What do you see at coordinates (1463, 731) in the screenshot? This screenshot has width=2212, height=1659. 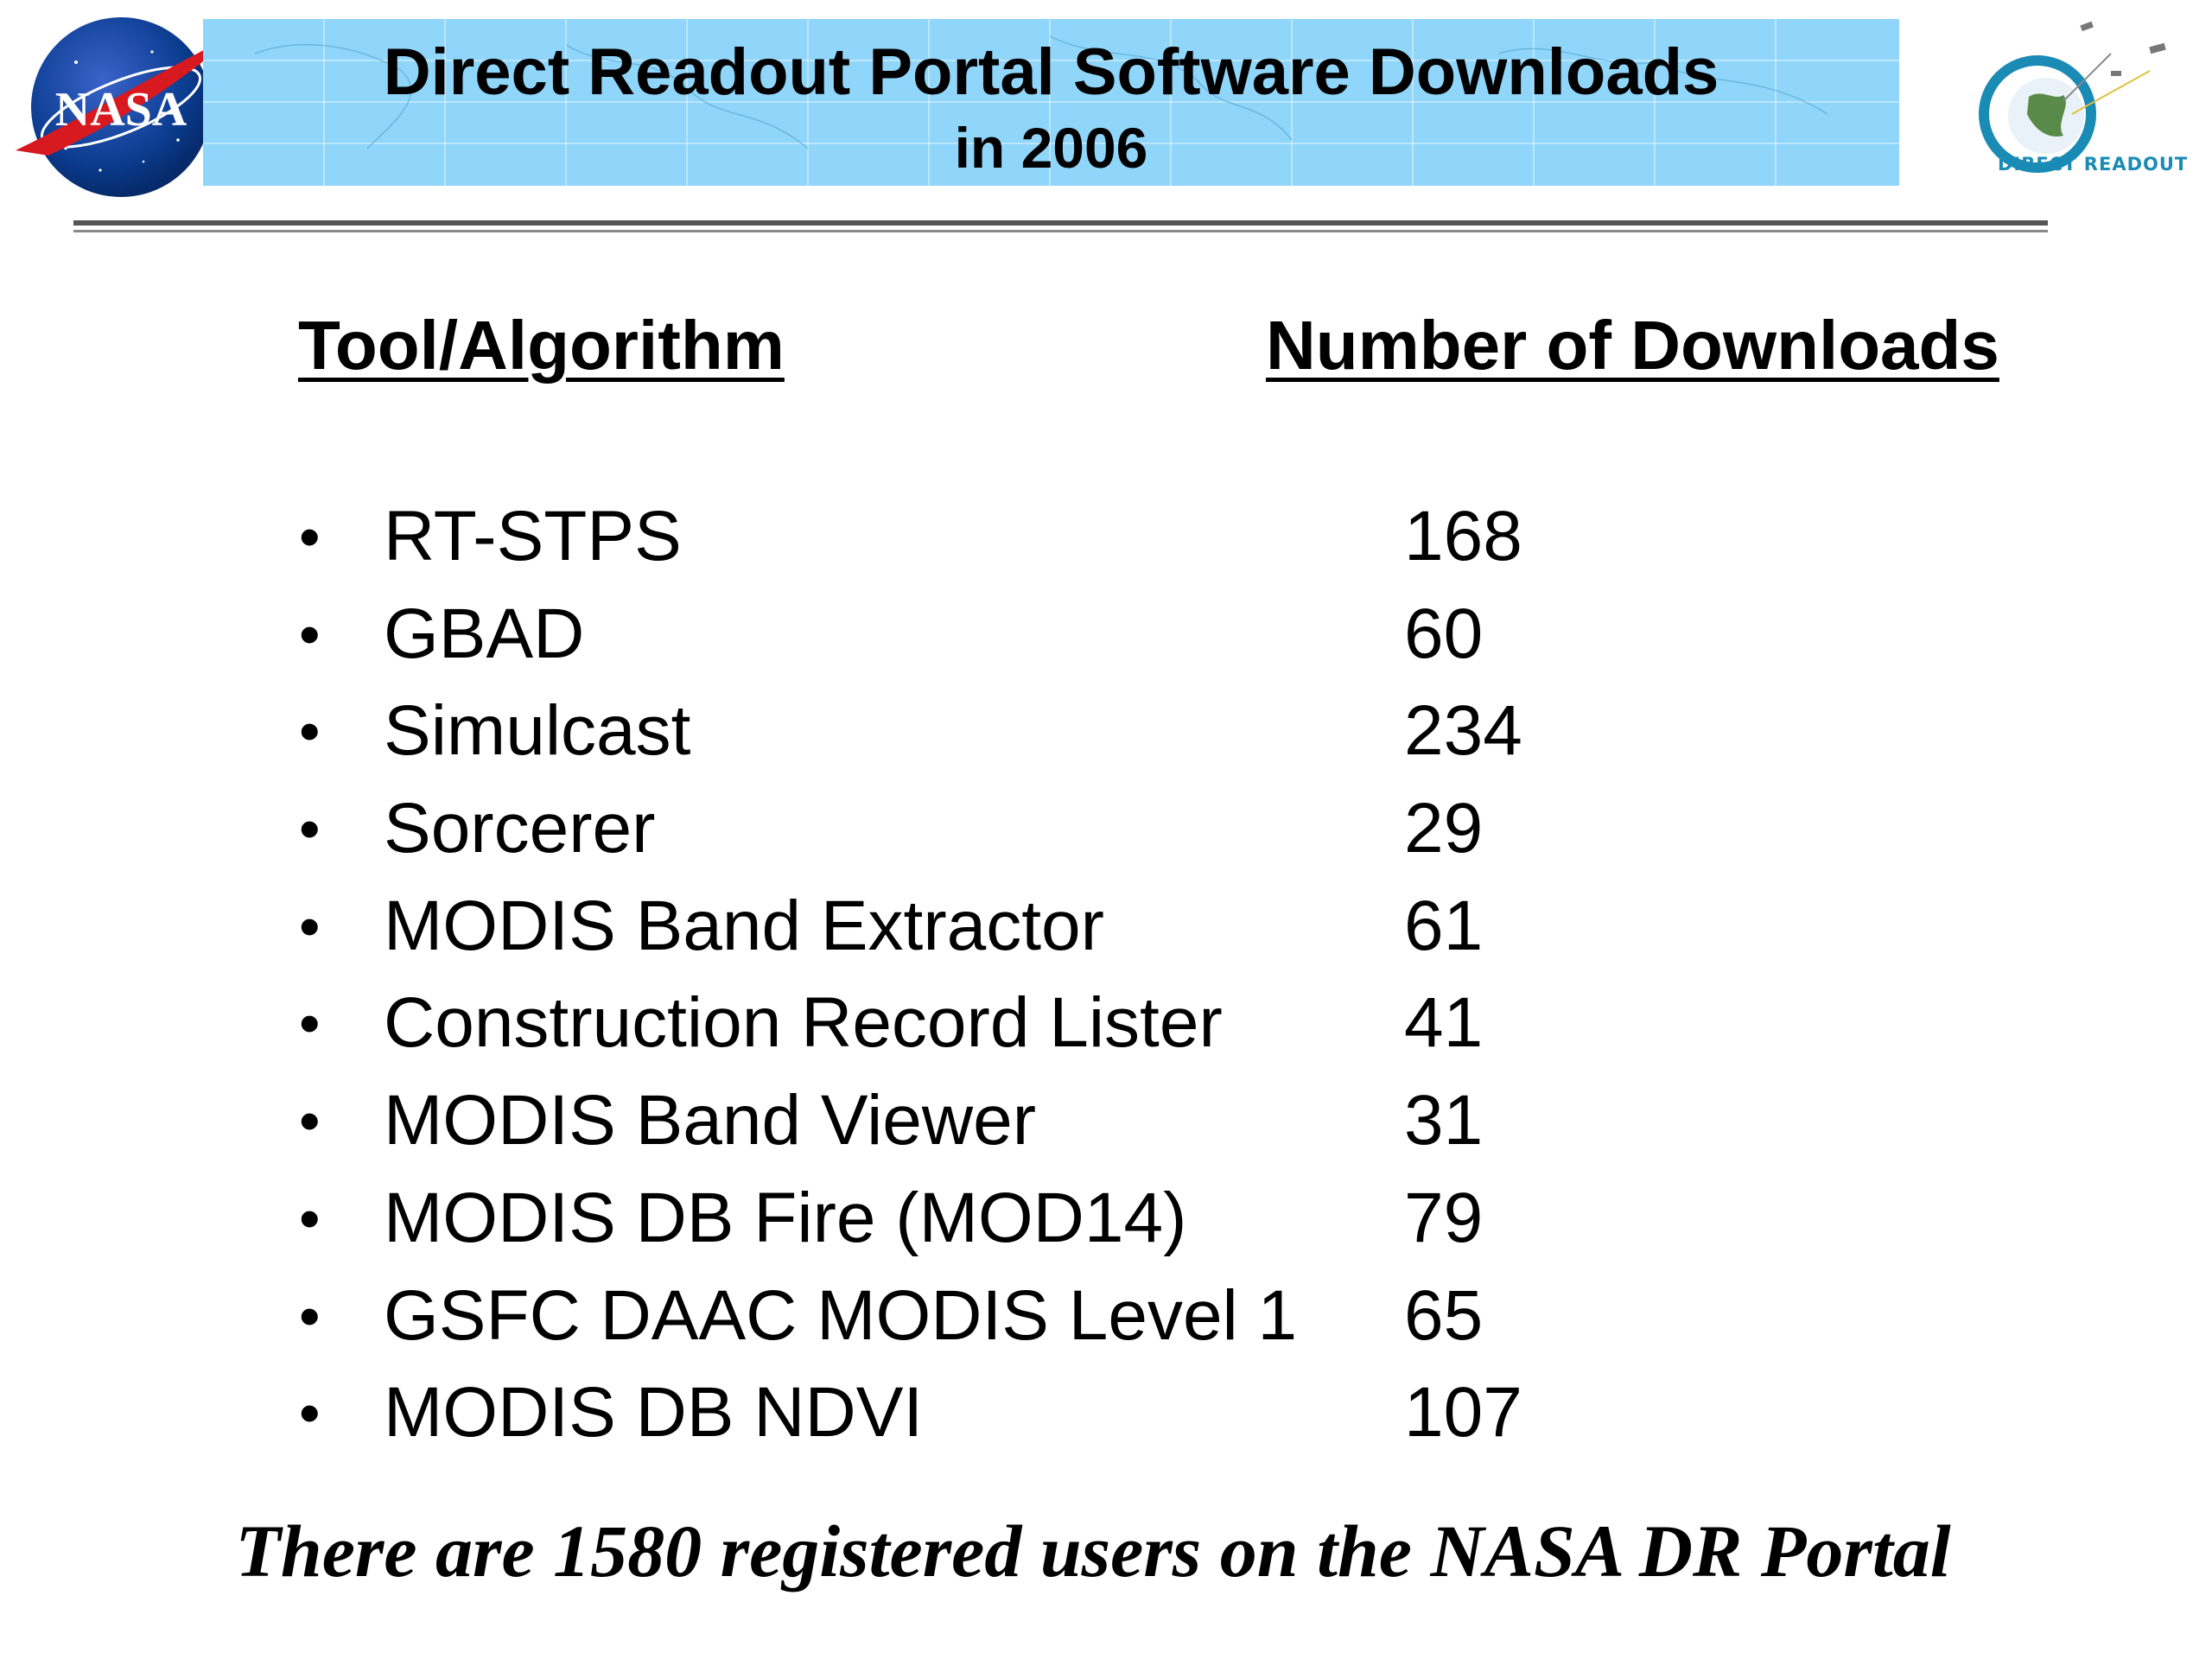 I see `download-count: 234` at bounding box center [1463, 731].